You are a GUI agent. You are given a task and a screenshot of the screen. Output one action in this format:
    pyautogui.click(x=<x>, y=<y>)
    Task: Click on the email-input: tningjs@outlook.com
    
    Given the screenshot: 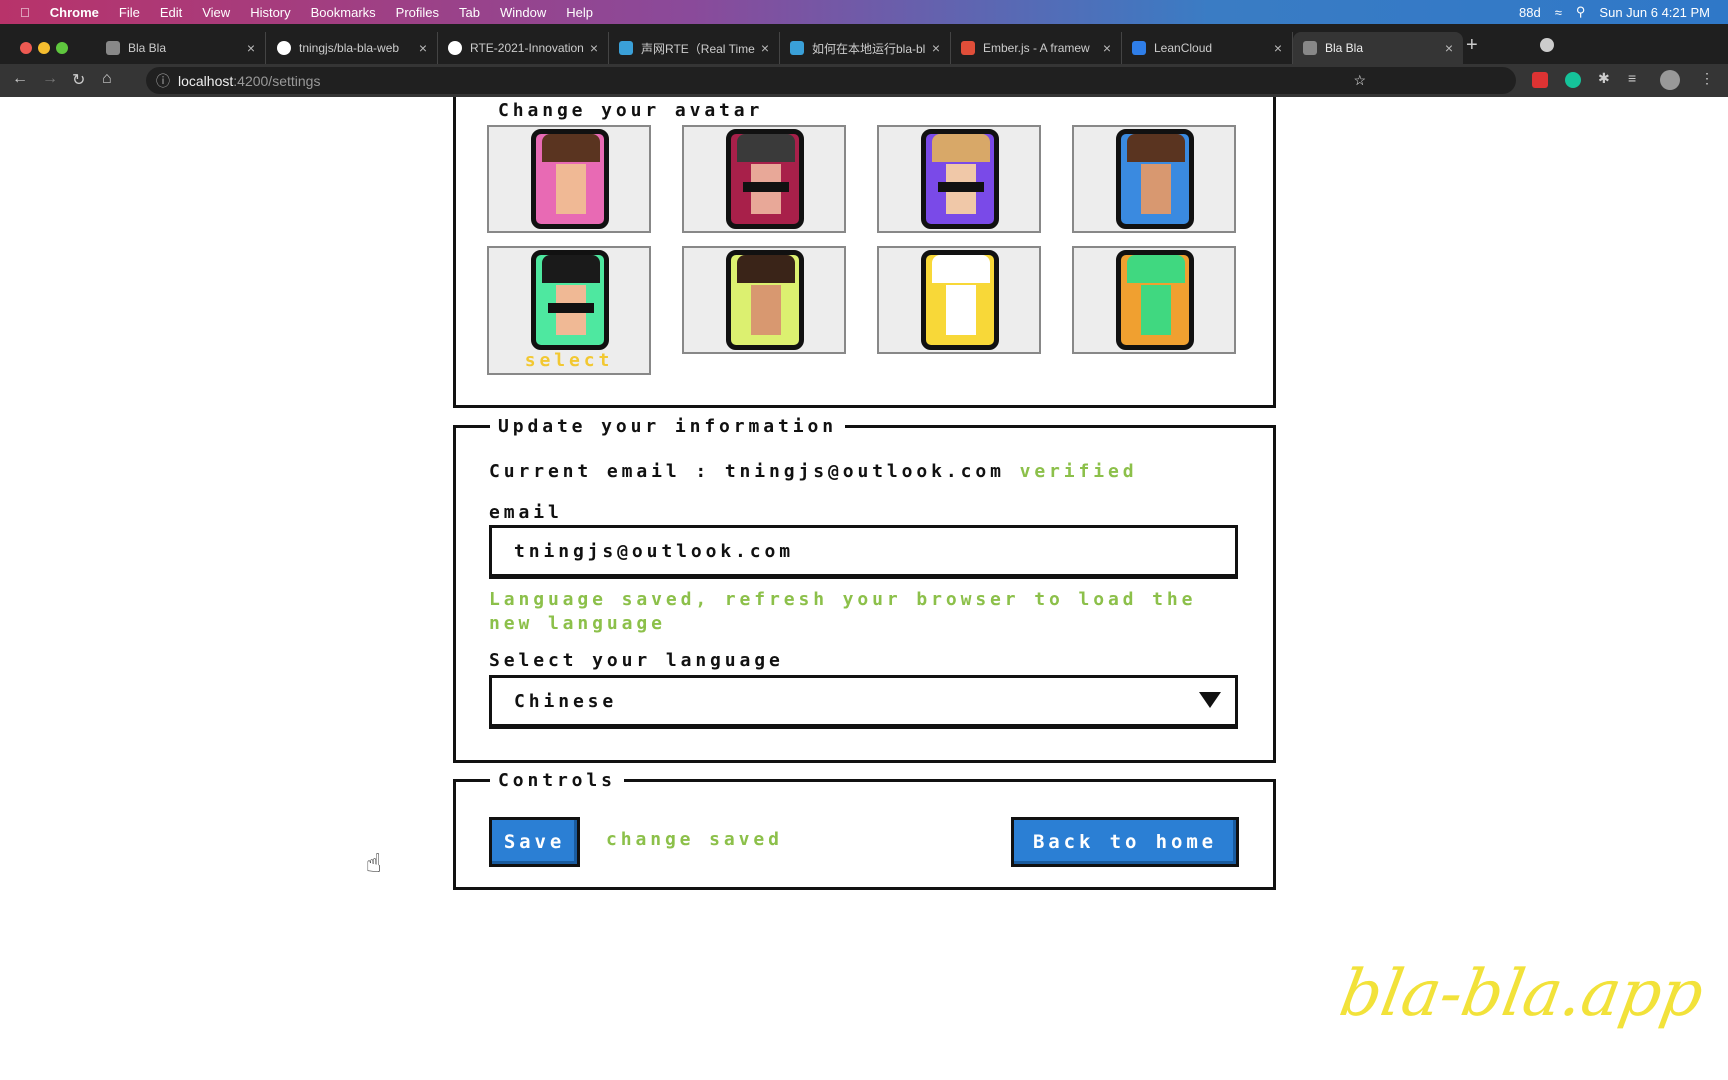 What is the action you would take?
    pyautogui.click(x=863, y=552)
    